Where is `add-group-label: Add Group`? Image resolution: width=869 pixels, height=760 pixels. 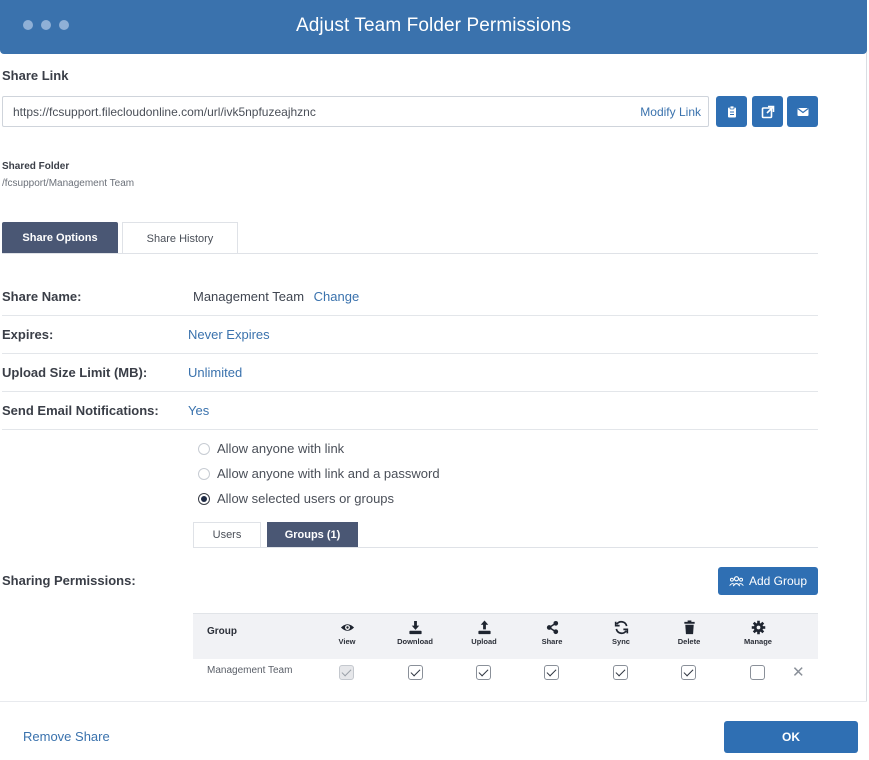
add-group-label: Add Group is located at coordinates (778, 581).